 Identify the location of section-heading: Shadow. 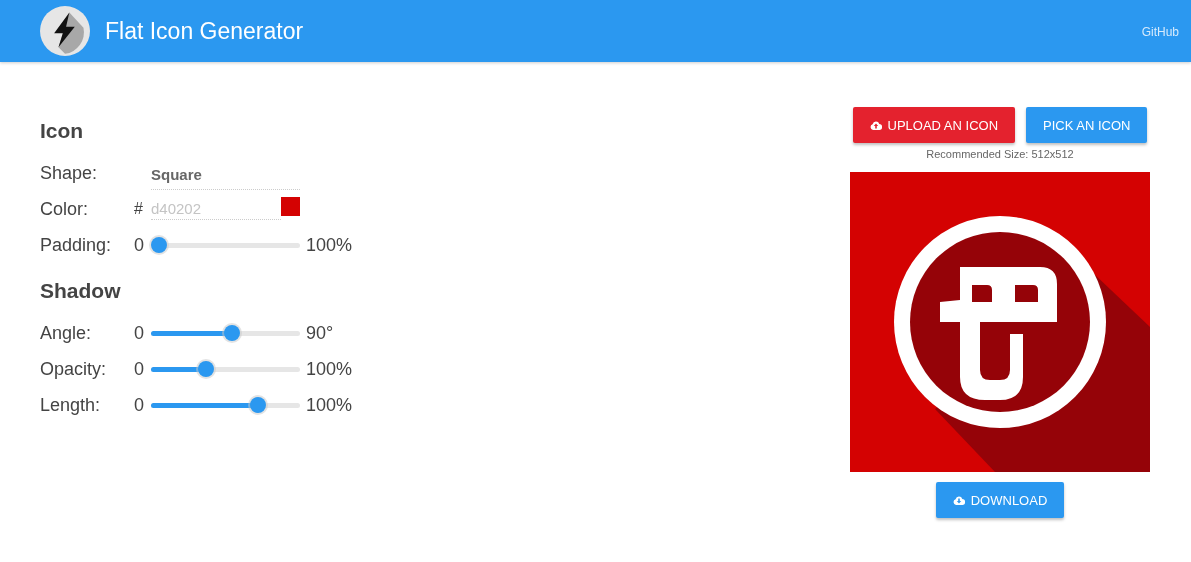
(81, 291).